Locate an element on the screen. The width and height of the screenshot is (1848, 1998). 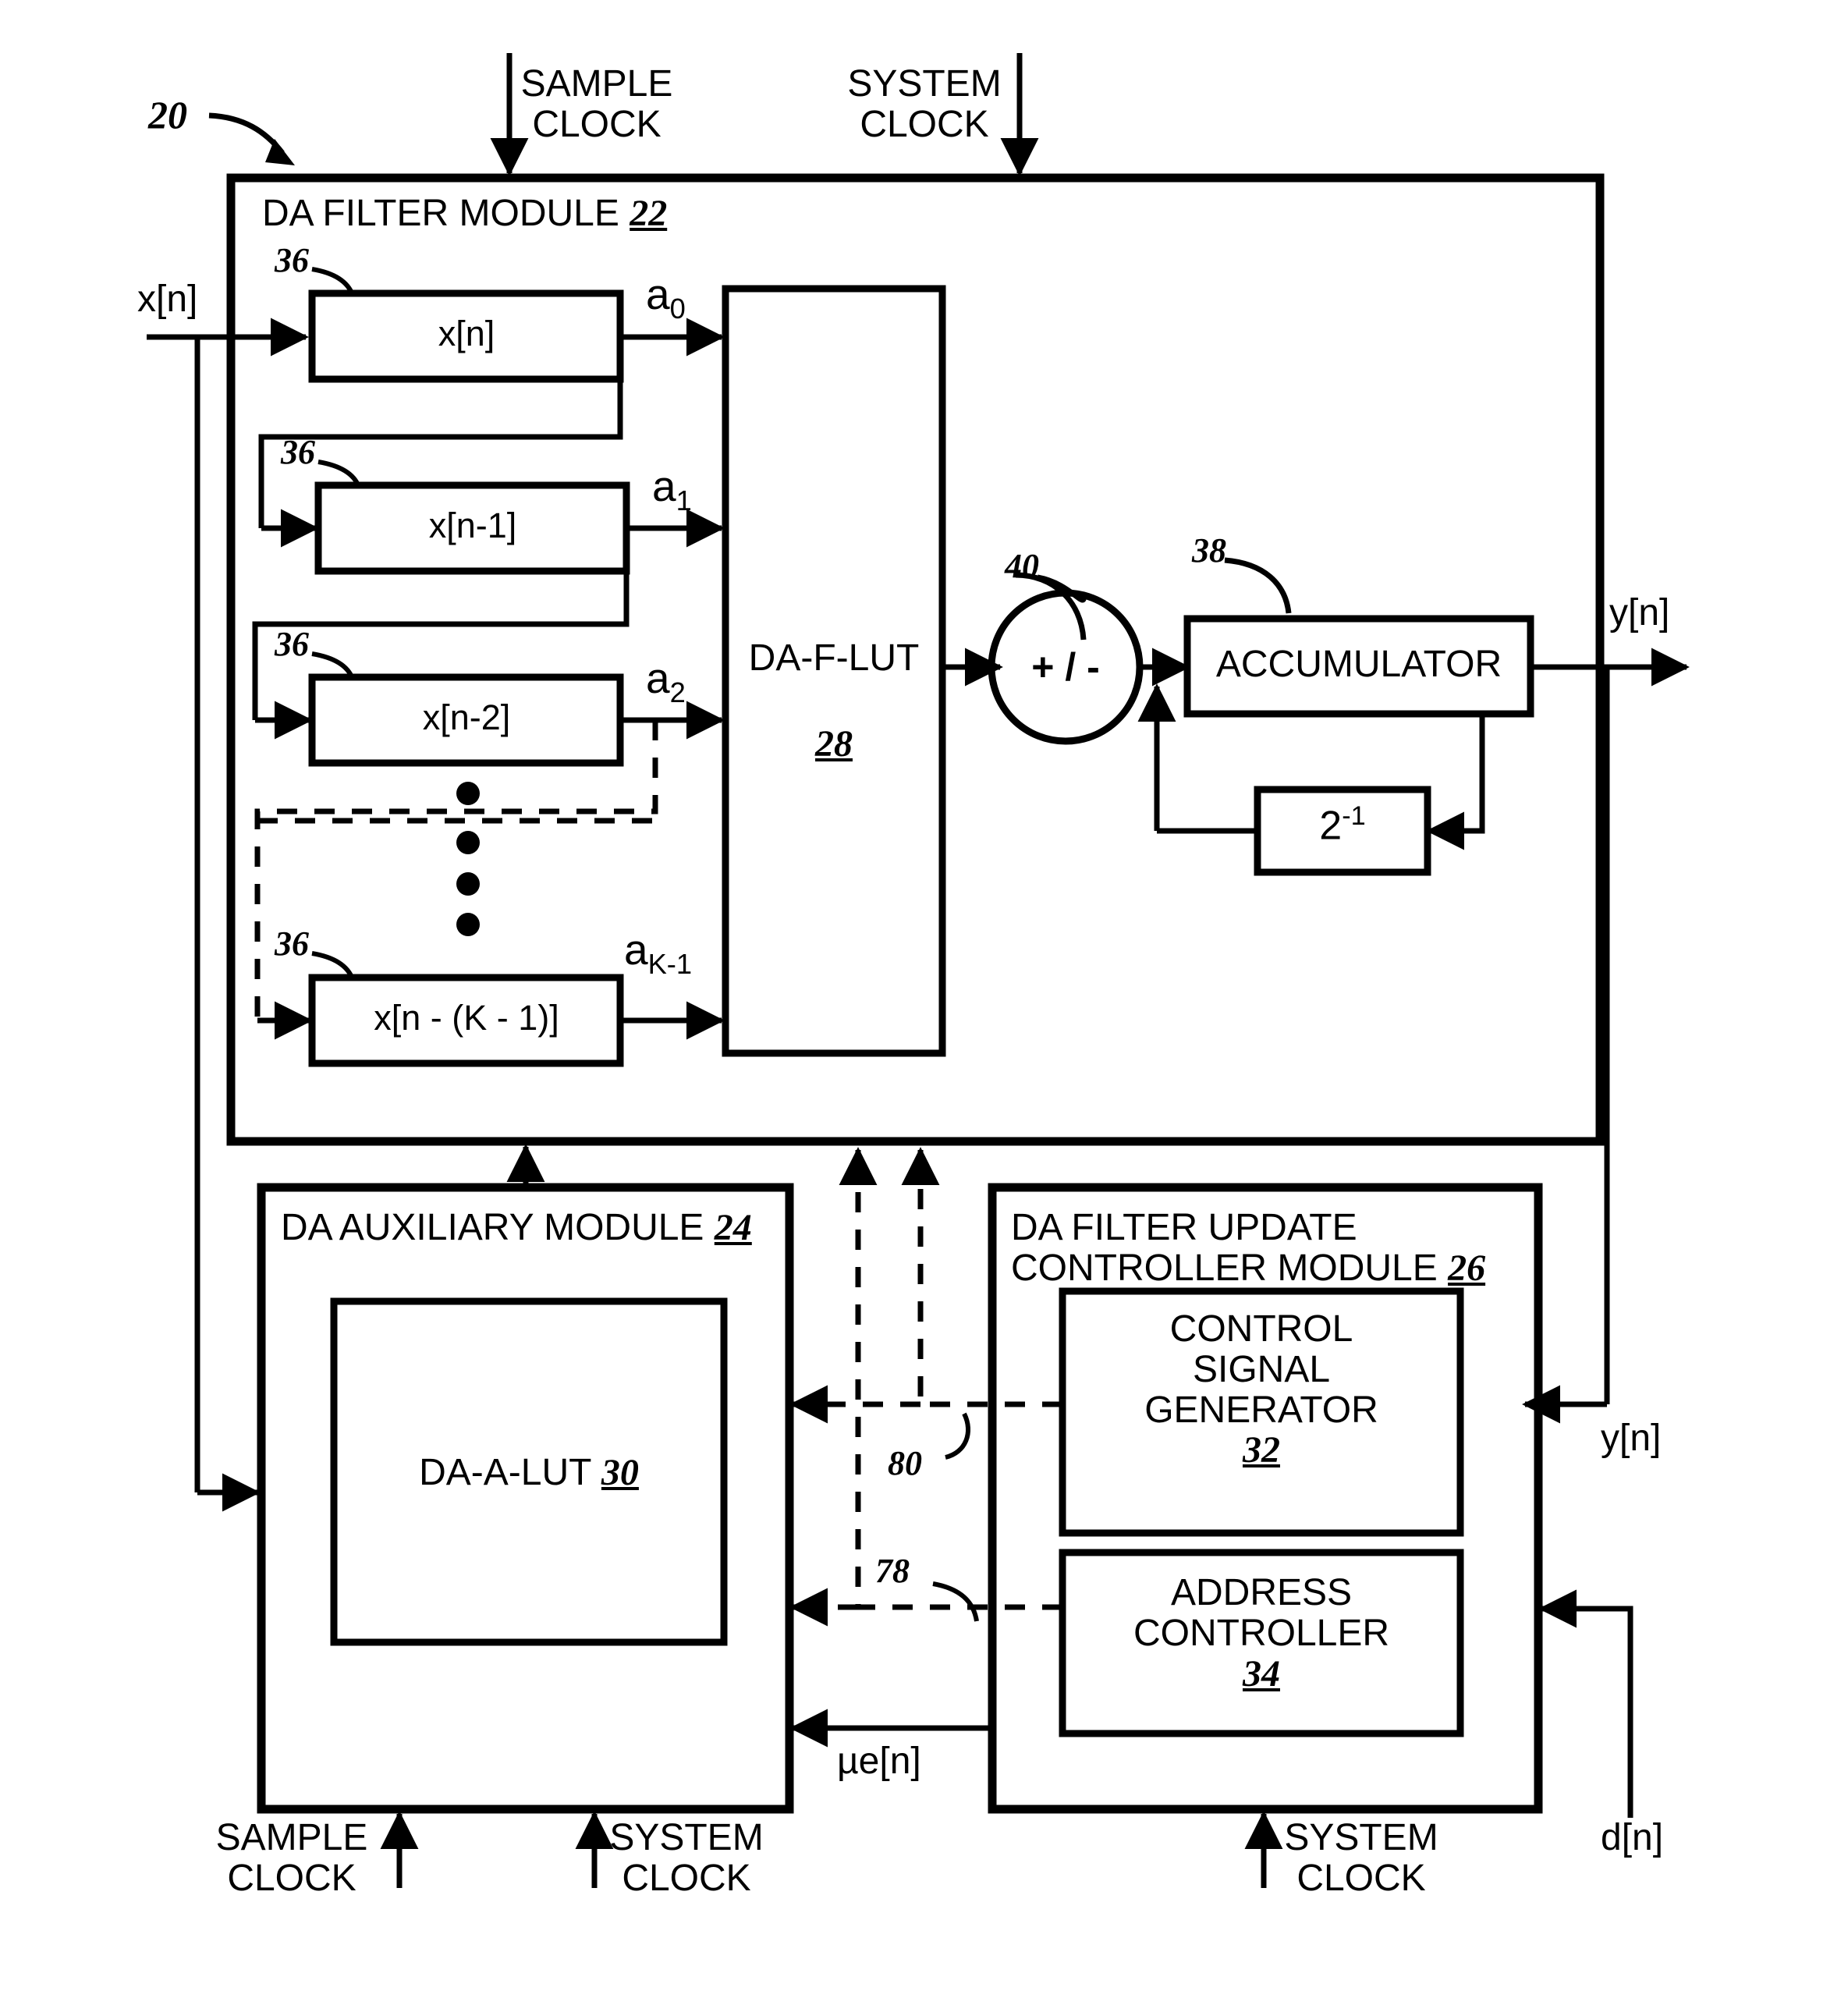
sample-clock-line2: CLOCK is located at coordinates (597, 124).